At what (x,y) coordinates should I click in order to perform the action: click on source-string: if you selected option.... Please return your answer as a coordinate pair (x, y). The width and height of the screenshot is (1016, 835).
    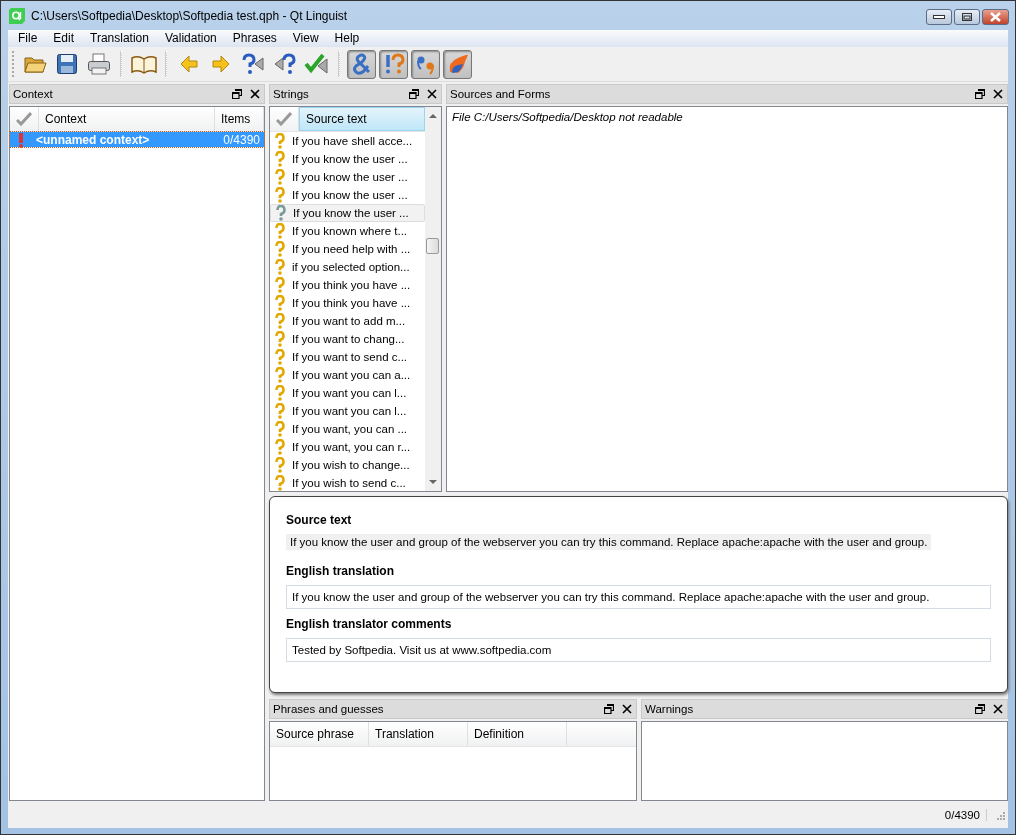
    Looking at the image, I should click on (351, 267).